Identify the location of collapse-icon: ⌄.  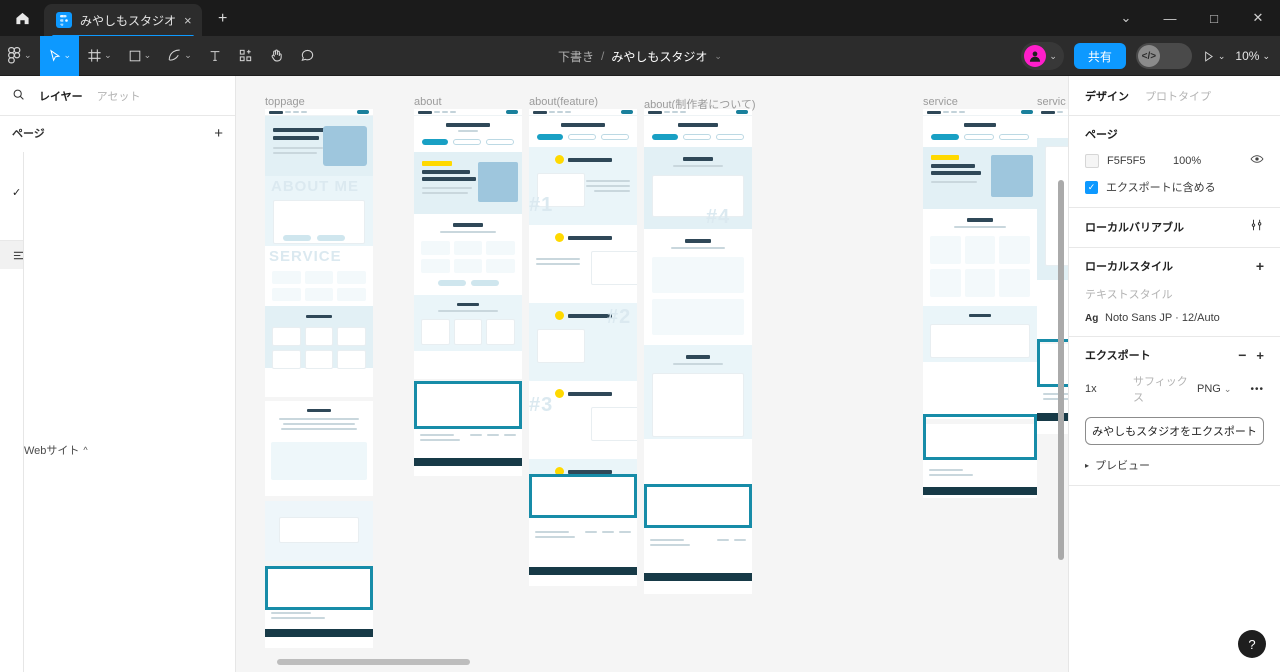
(1126, 18).